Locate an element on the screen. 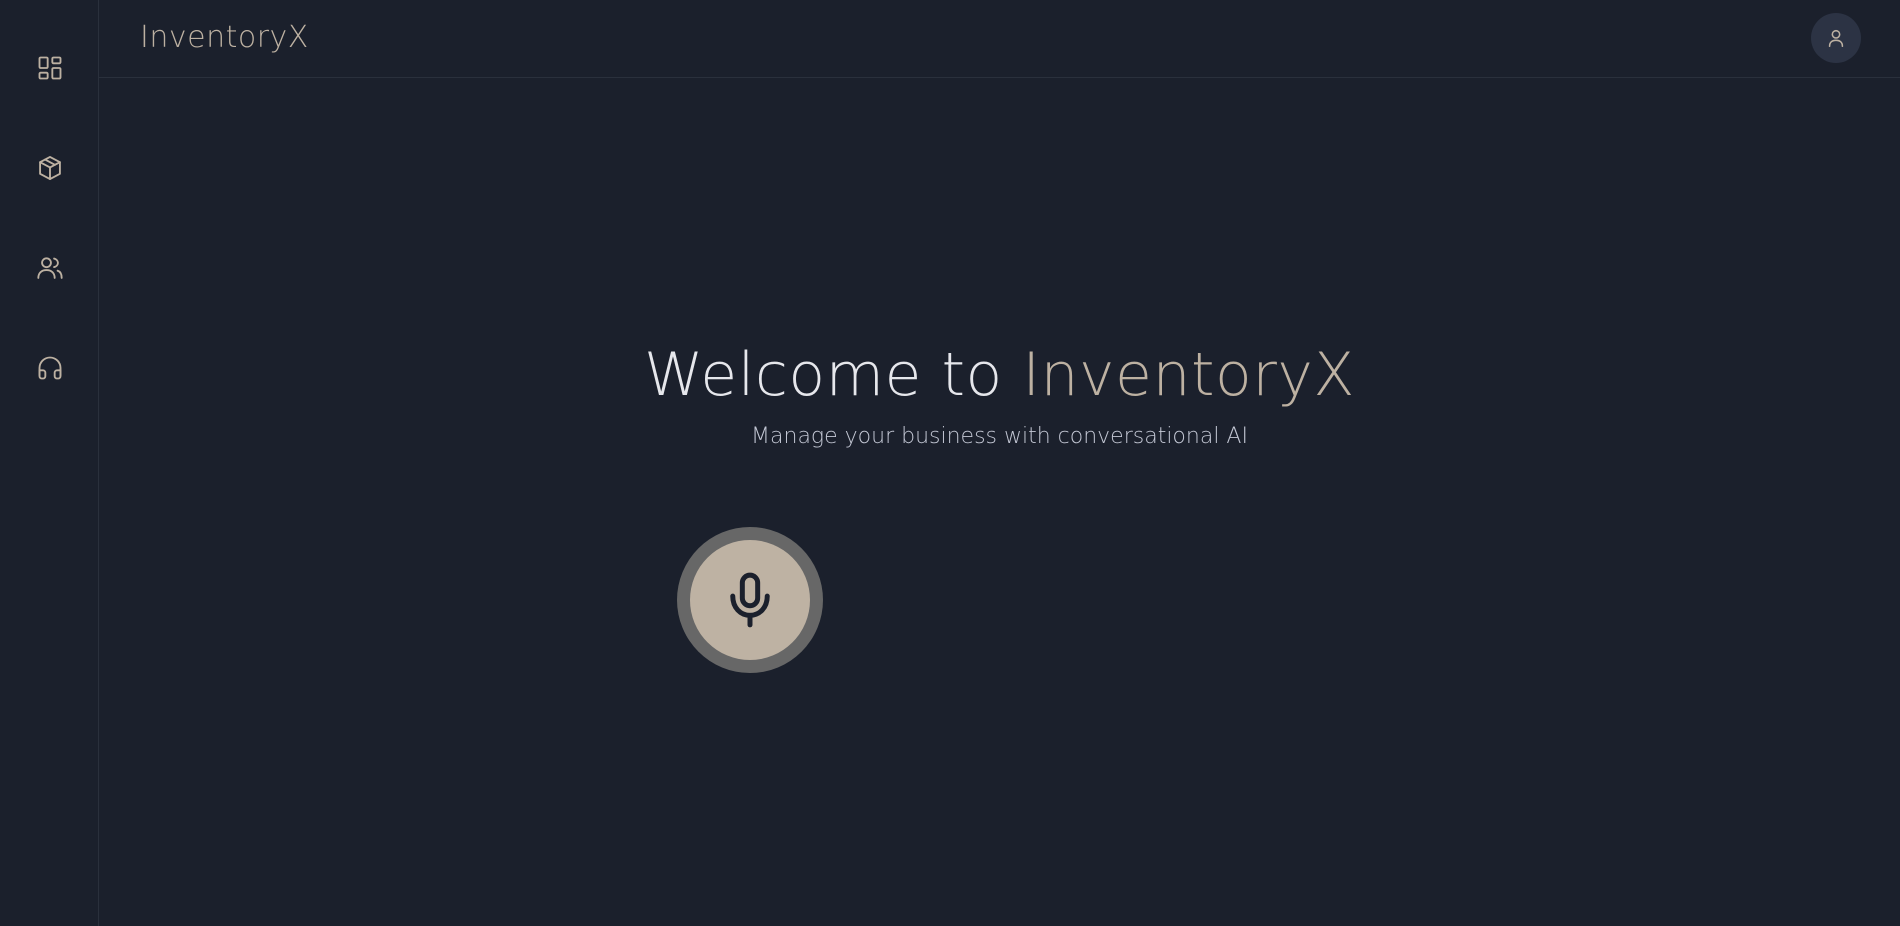 This screenshot has width=1900, height=926. sidebar-item-customers is located at coordinates (50, 268).